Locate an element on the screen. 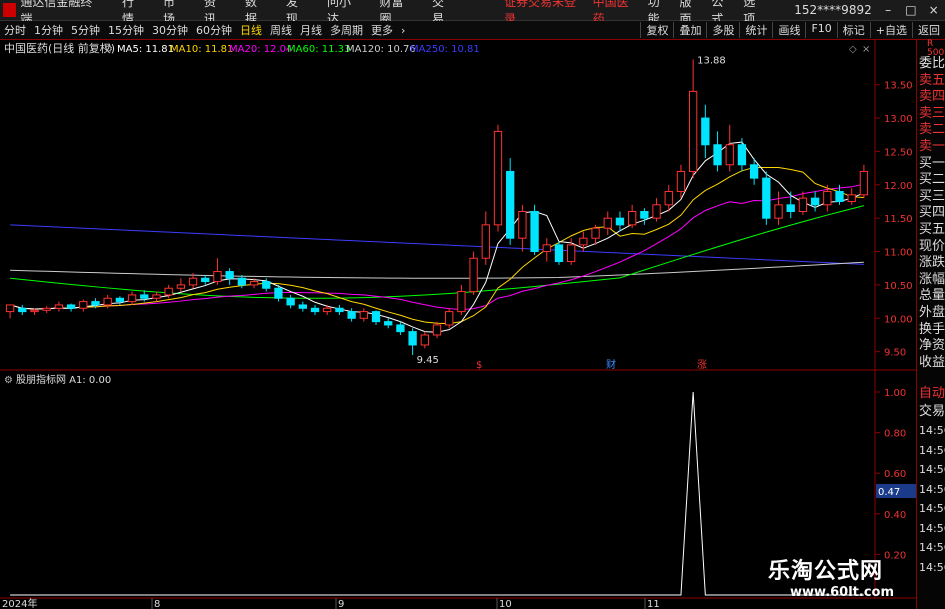 This screenshot has width=945, height=609. minimize-icon: – is located at coordinates (888, 10).